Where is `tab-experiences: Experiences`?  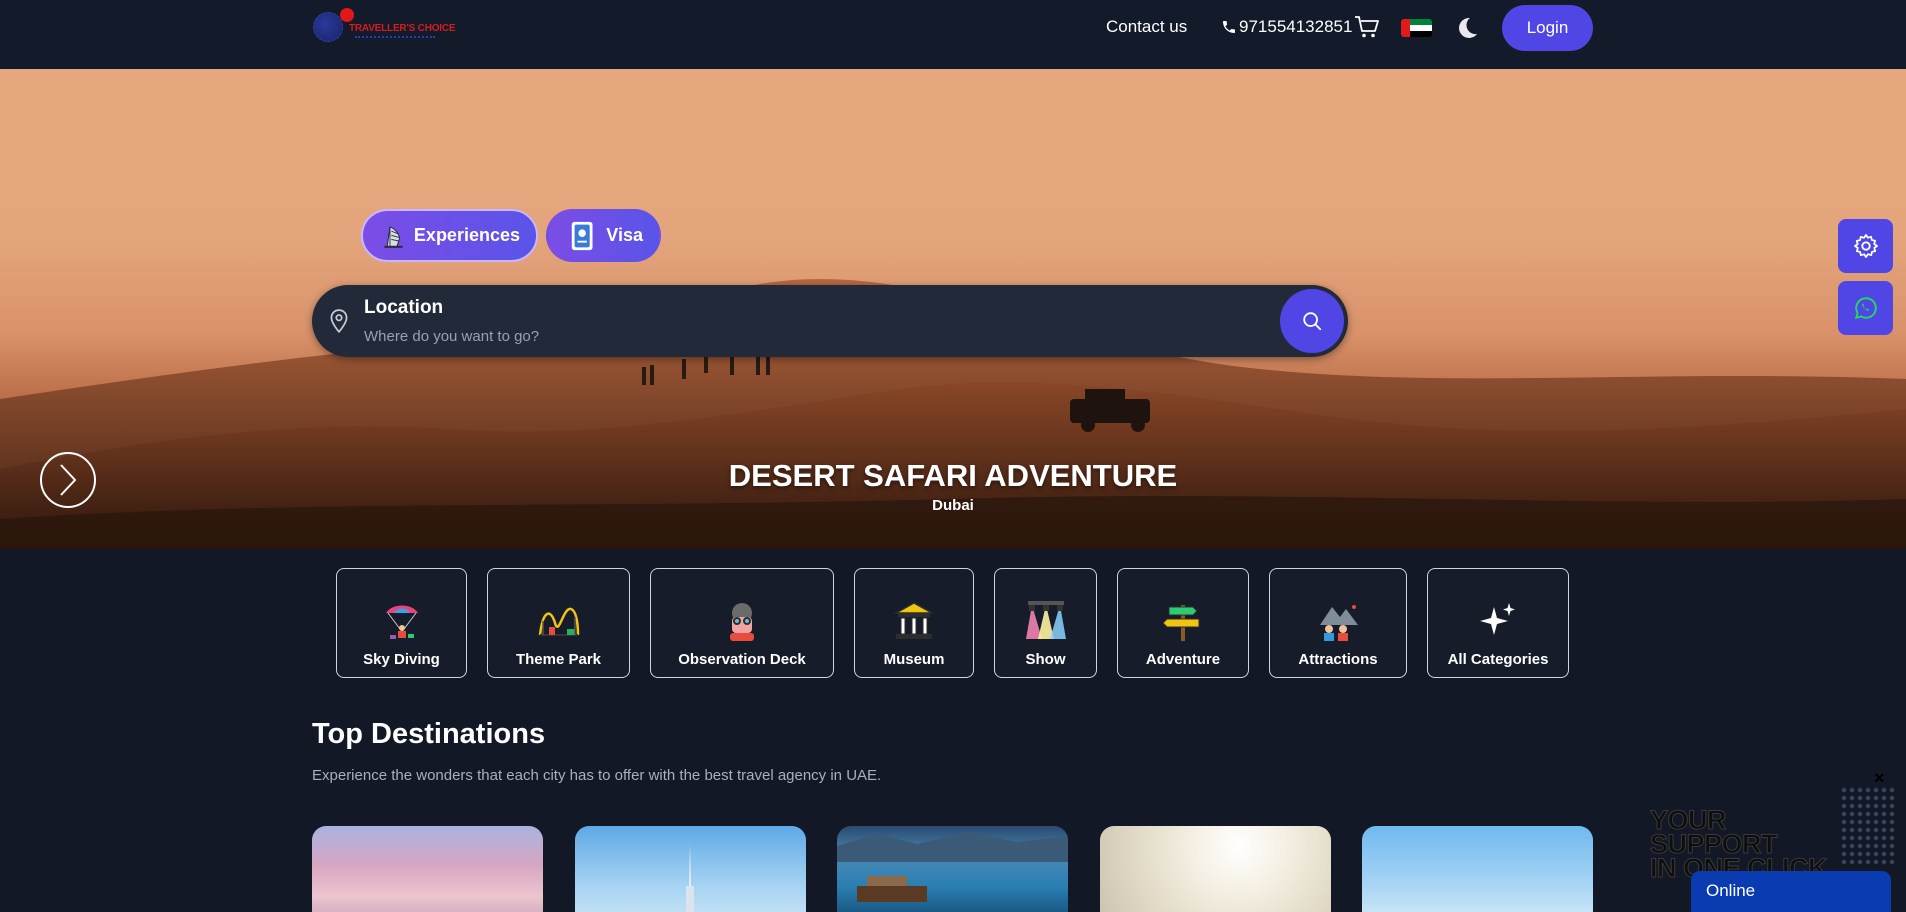
tab-experiences: Experiences is located at coordinates (449, 235).